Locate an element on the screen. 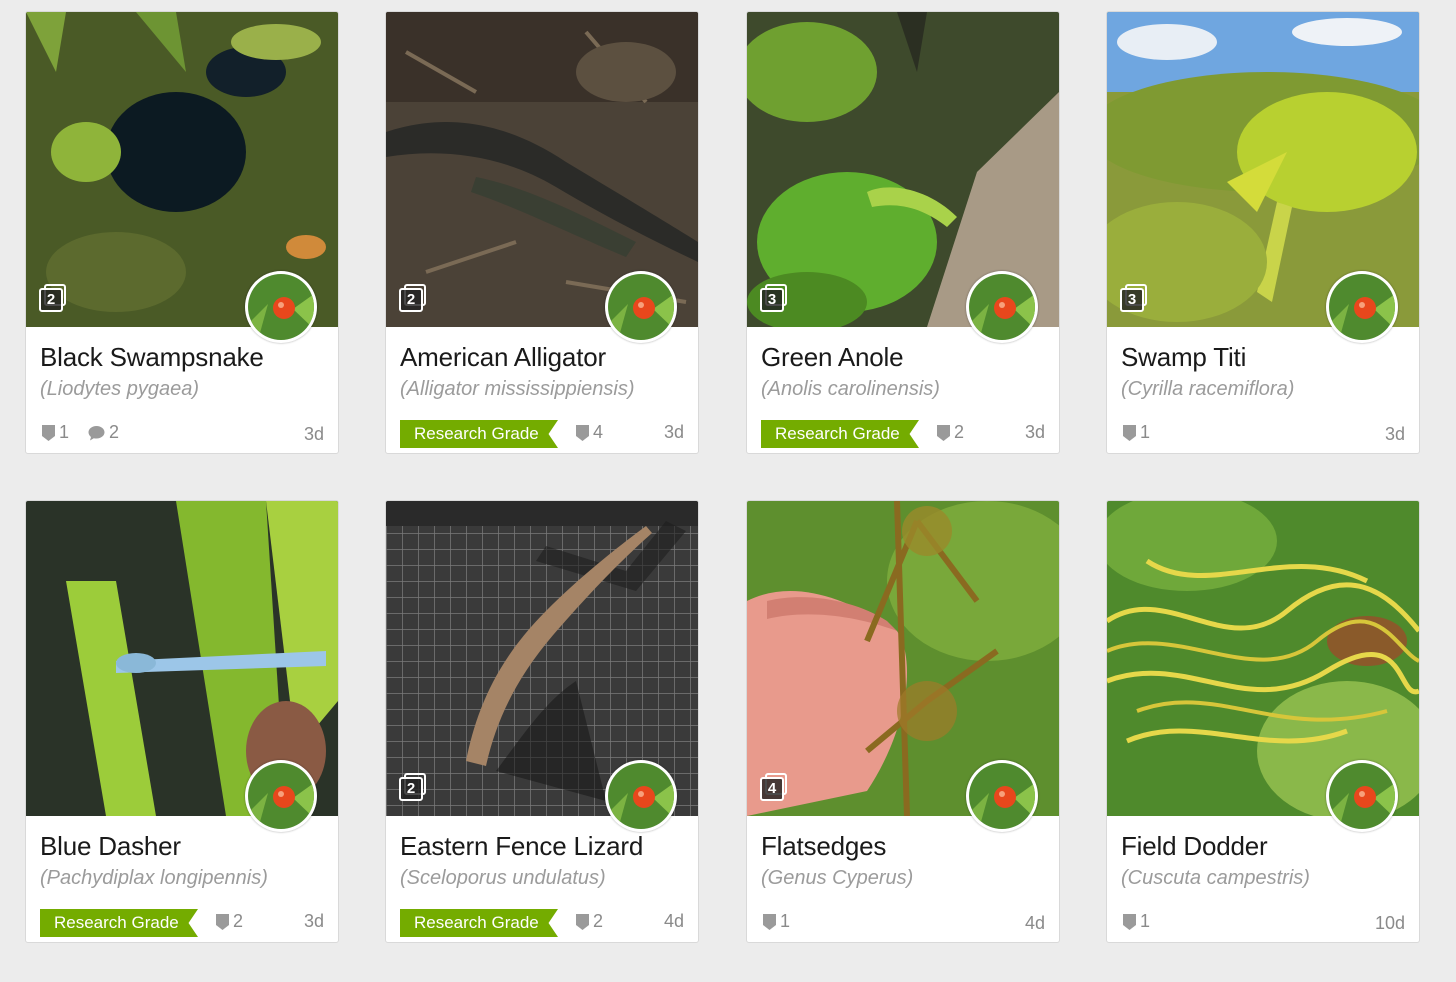  scientific-name: (Genus Cyperus) is located at coordinates (837, 878).